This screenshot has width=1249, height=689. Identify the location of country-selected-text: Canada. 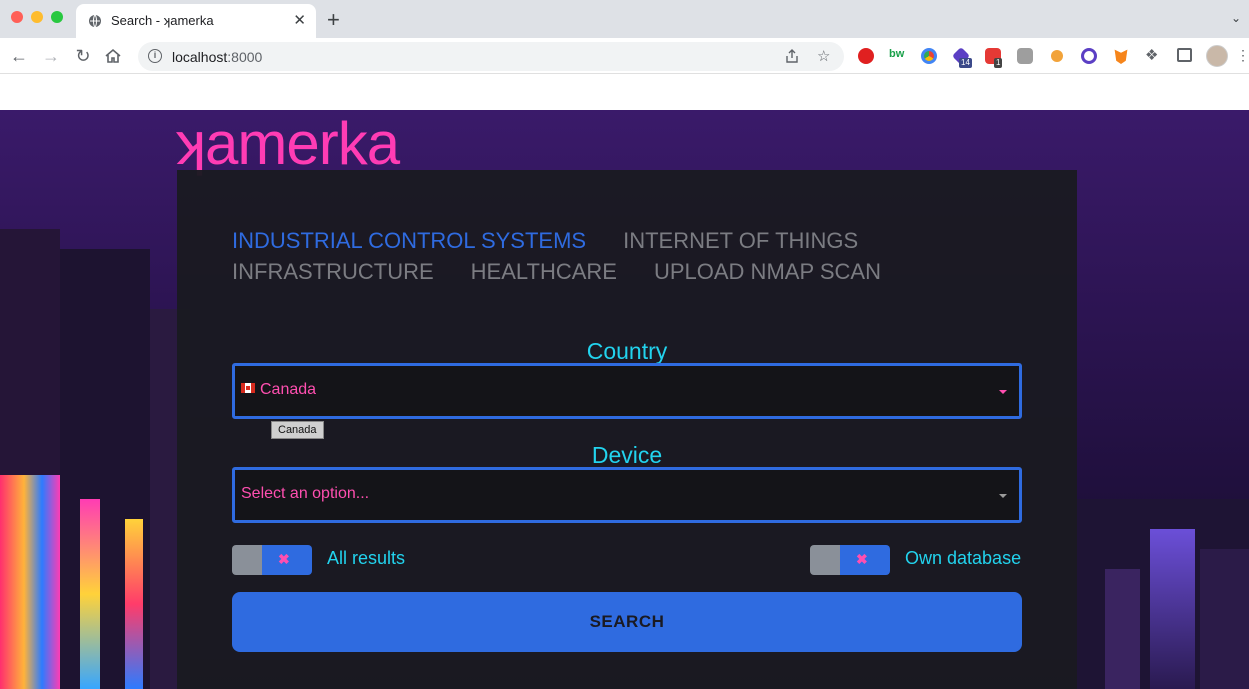
(288, 389).